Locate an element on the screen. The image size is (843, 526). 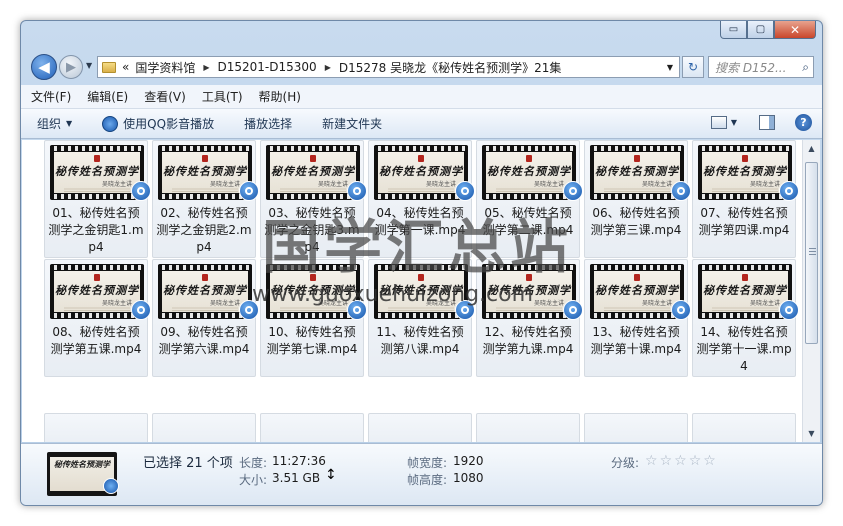
file-tile: 秘传姓名预测学 吴晓龙主讲 13、秘传姓名预测学第十课.mp4 is located at coordinates (637, 318).